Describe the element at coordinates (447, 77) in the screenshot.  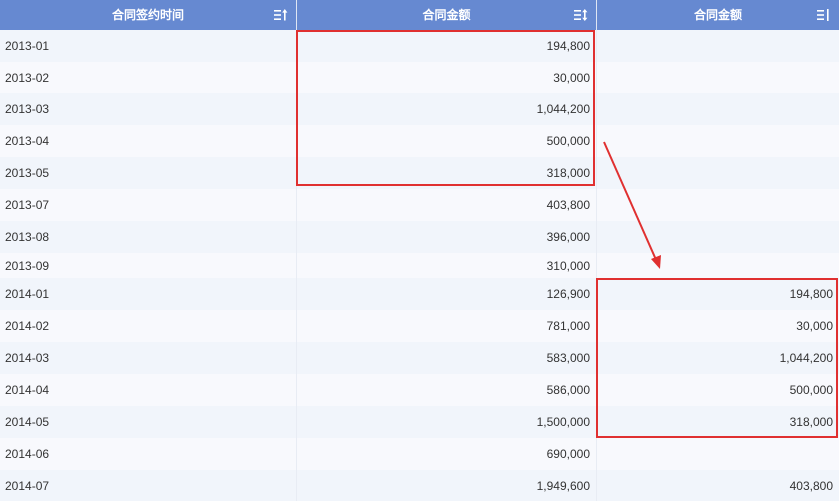
I see `cell-contract-amount: 30,000` at that location.